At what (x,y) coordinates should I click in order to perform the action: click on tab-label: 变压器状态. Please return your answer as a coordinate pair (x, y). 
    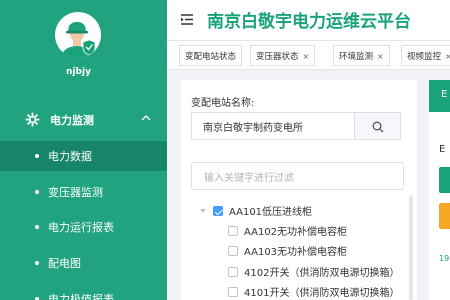
    Looking at the image, I should click on (277, 57).